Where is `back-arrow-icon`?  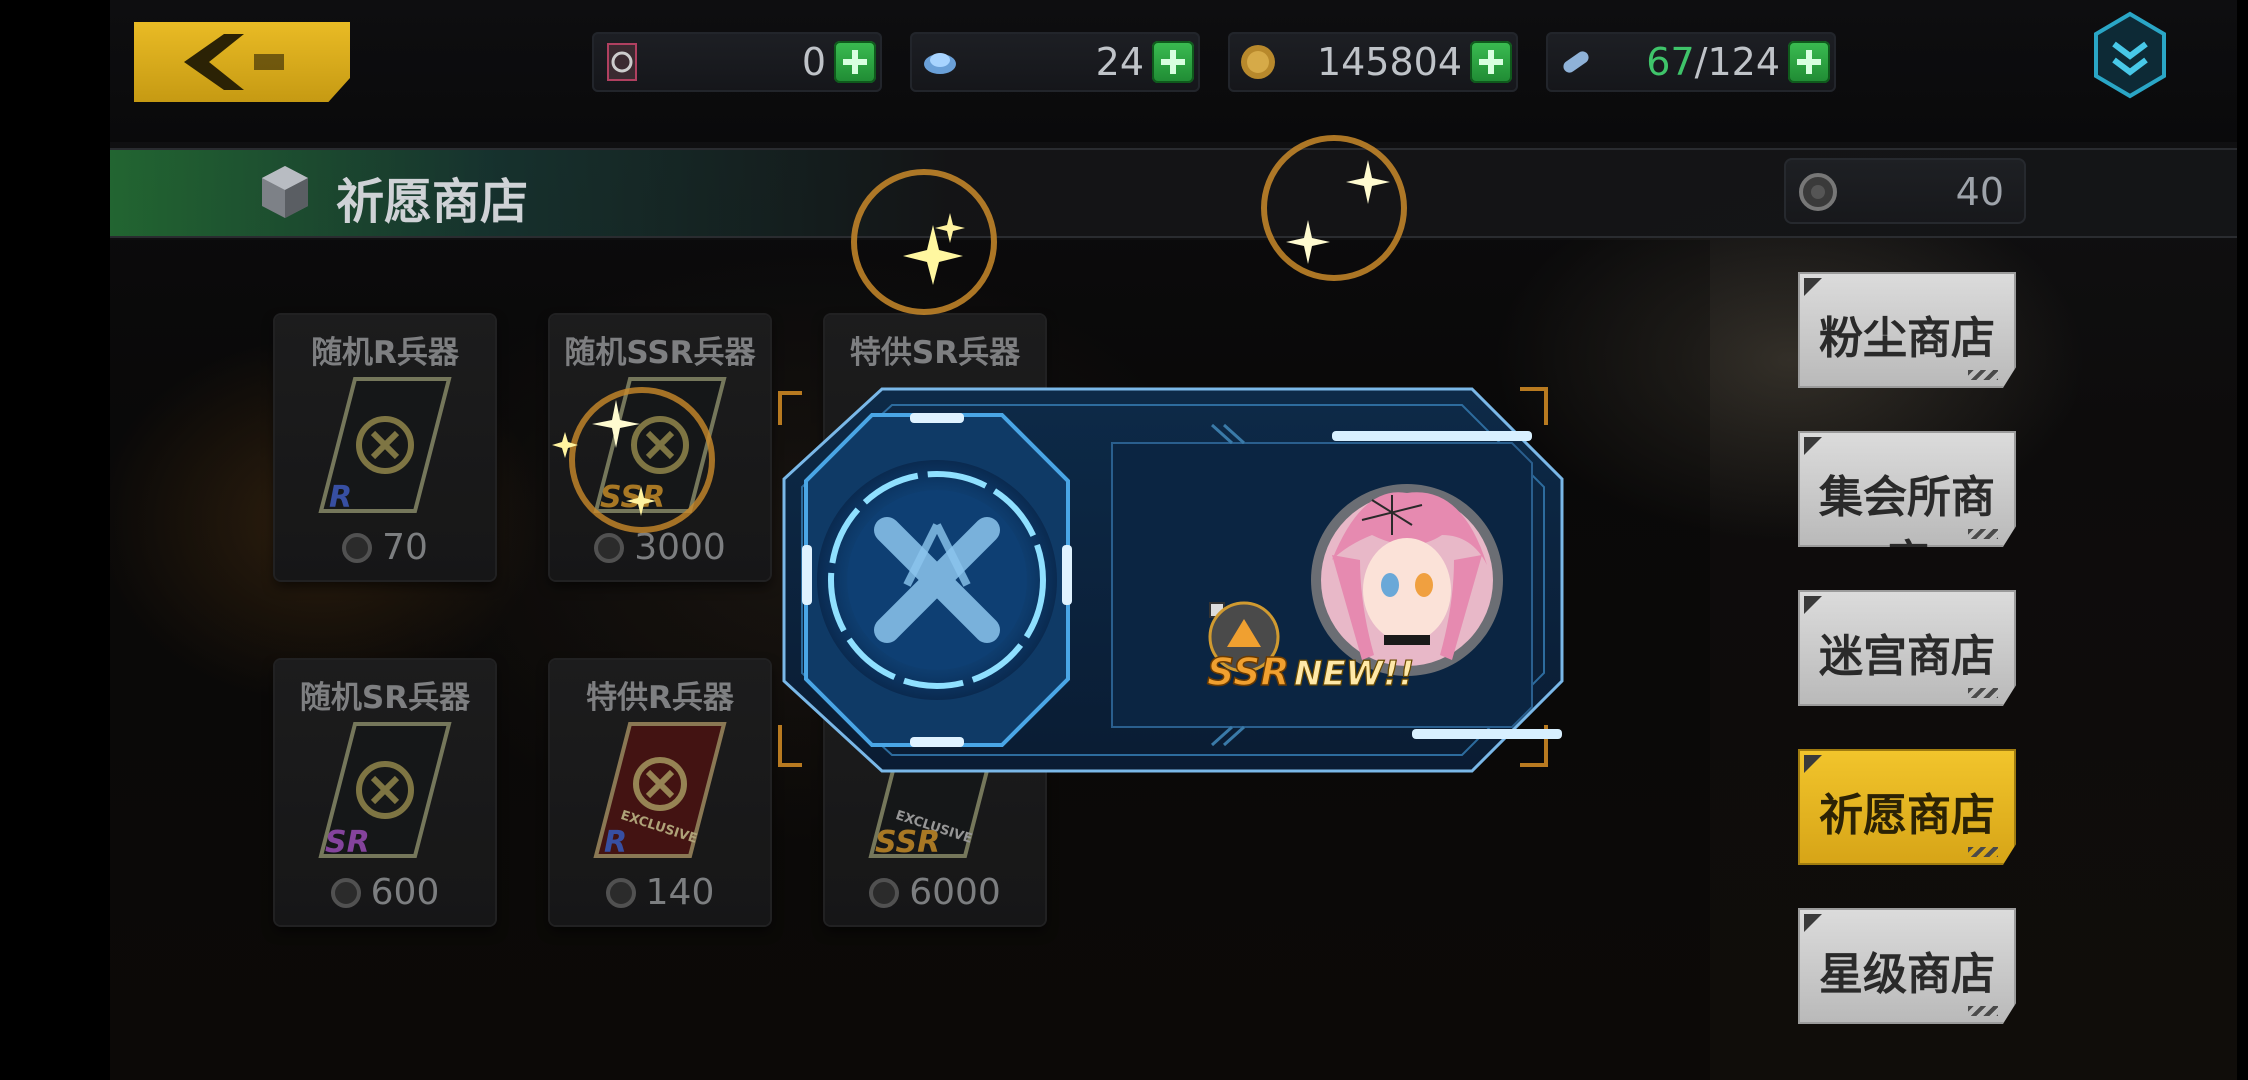
back-arrow-icon is located at coordinates (234, 62).